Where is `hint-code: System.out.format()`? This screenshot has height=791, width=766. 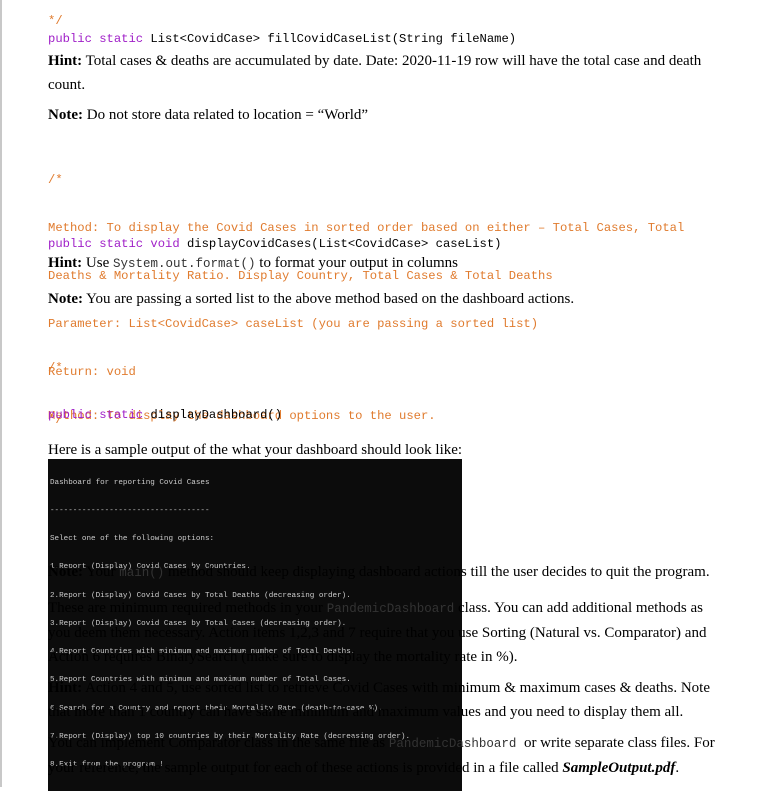 hint-code: System.out.format() is located at coordinates (184, 264).